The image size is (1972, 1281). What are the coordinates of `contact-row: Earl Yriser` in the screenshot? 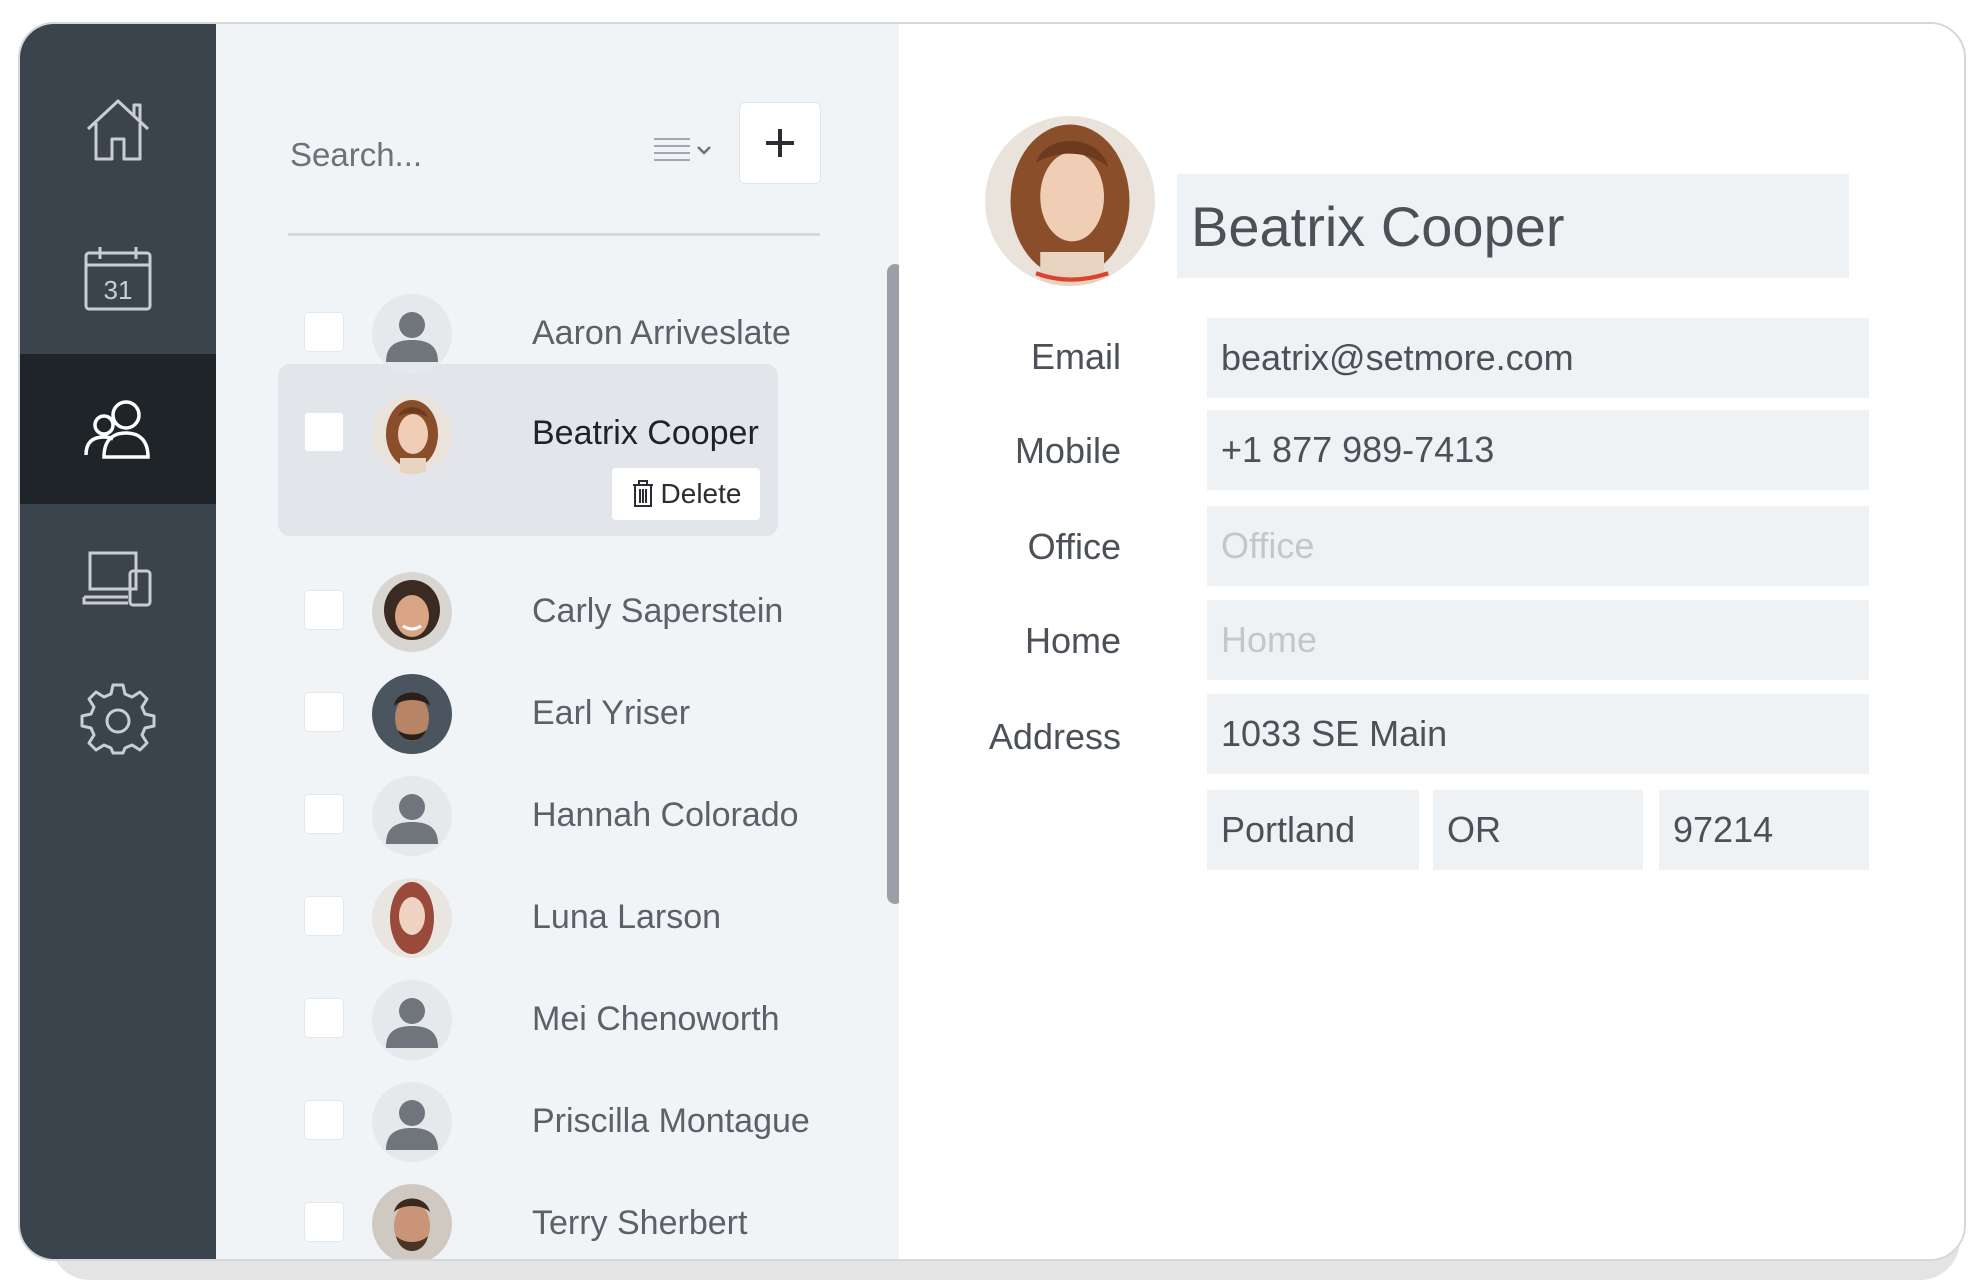 It's located at (528, 715).